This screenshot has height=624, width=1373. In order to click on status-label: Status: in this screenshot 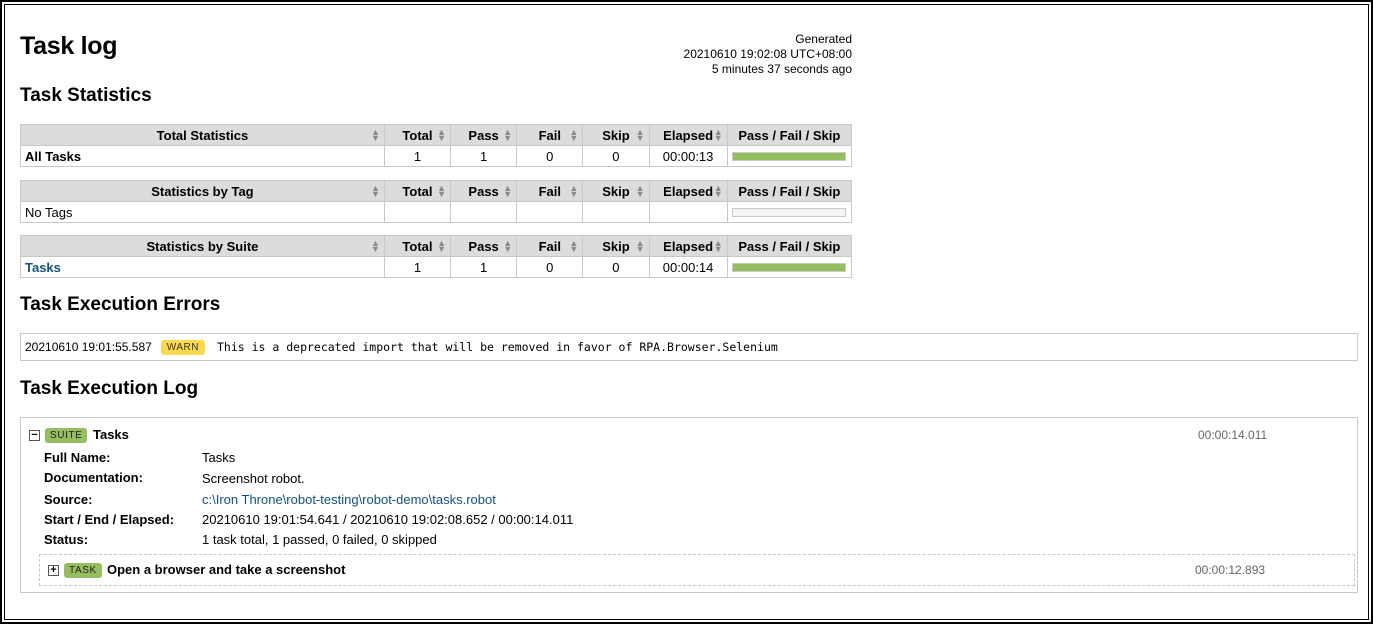, I will do `click(66, 539)`.